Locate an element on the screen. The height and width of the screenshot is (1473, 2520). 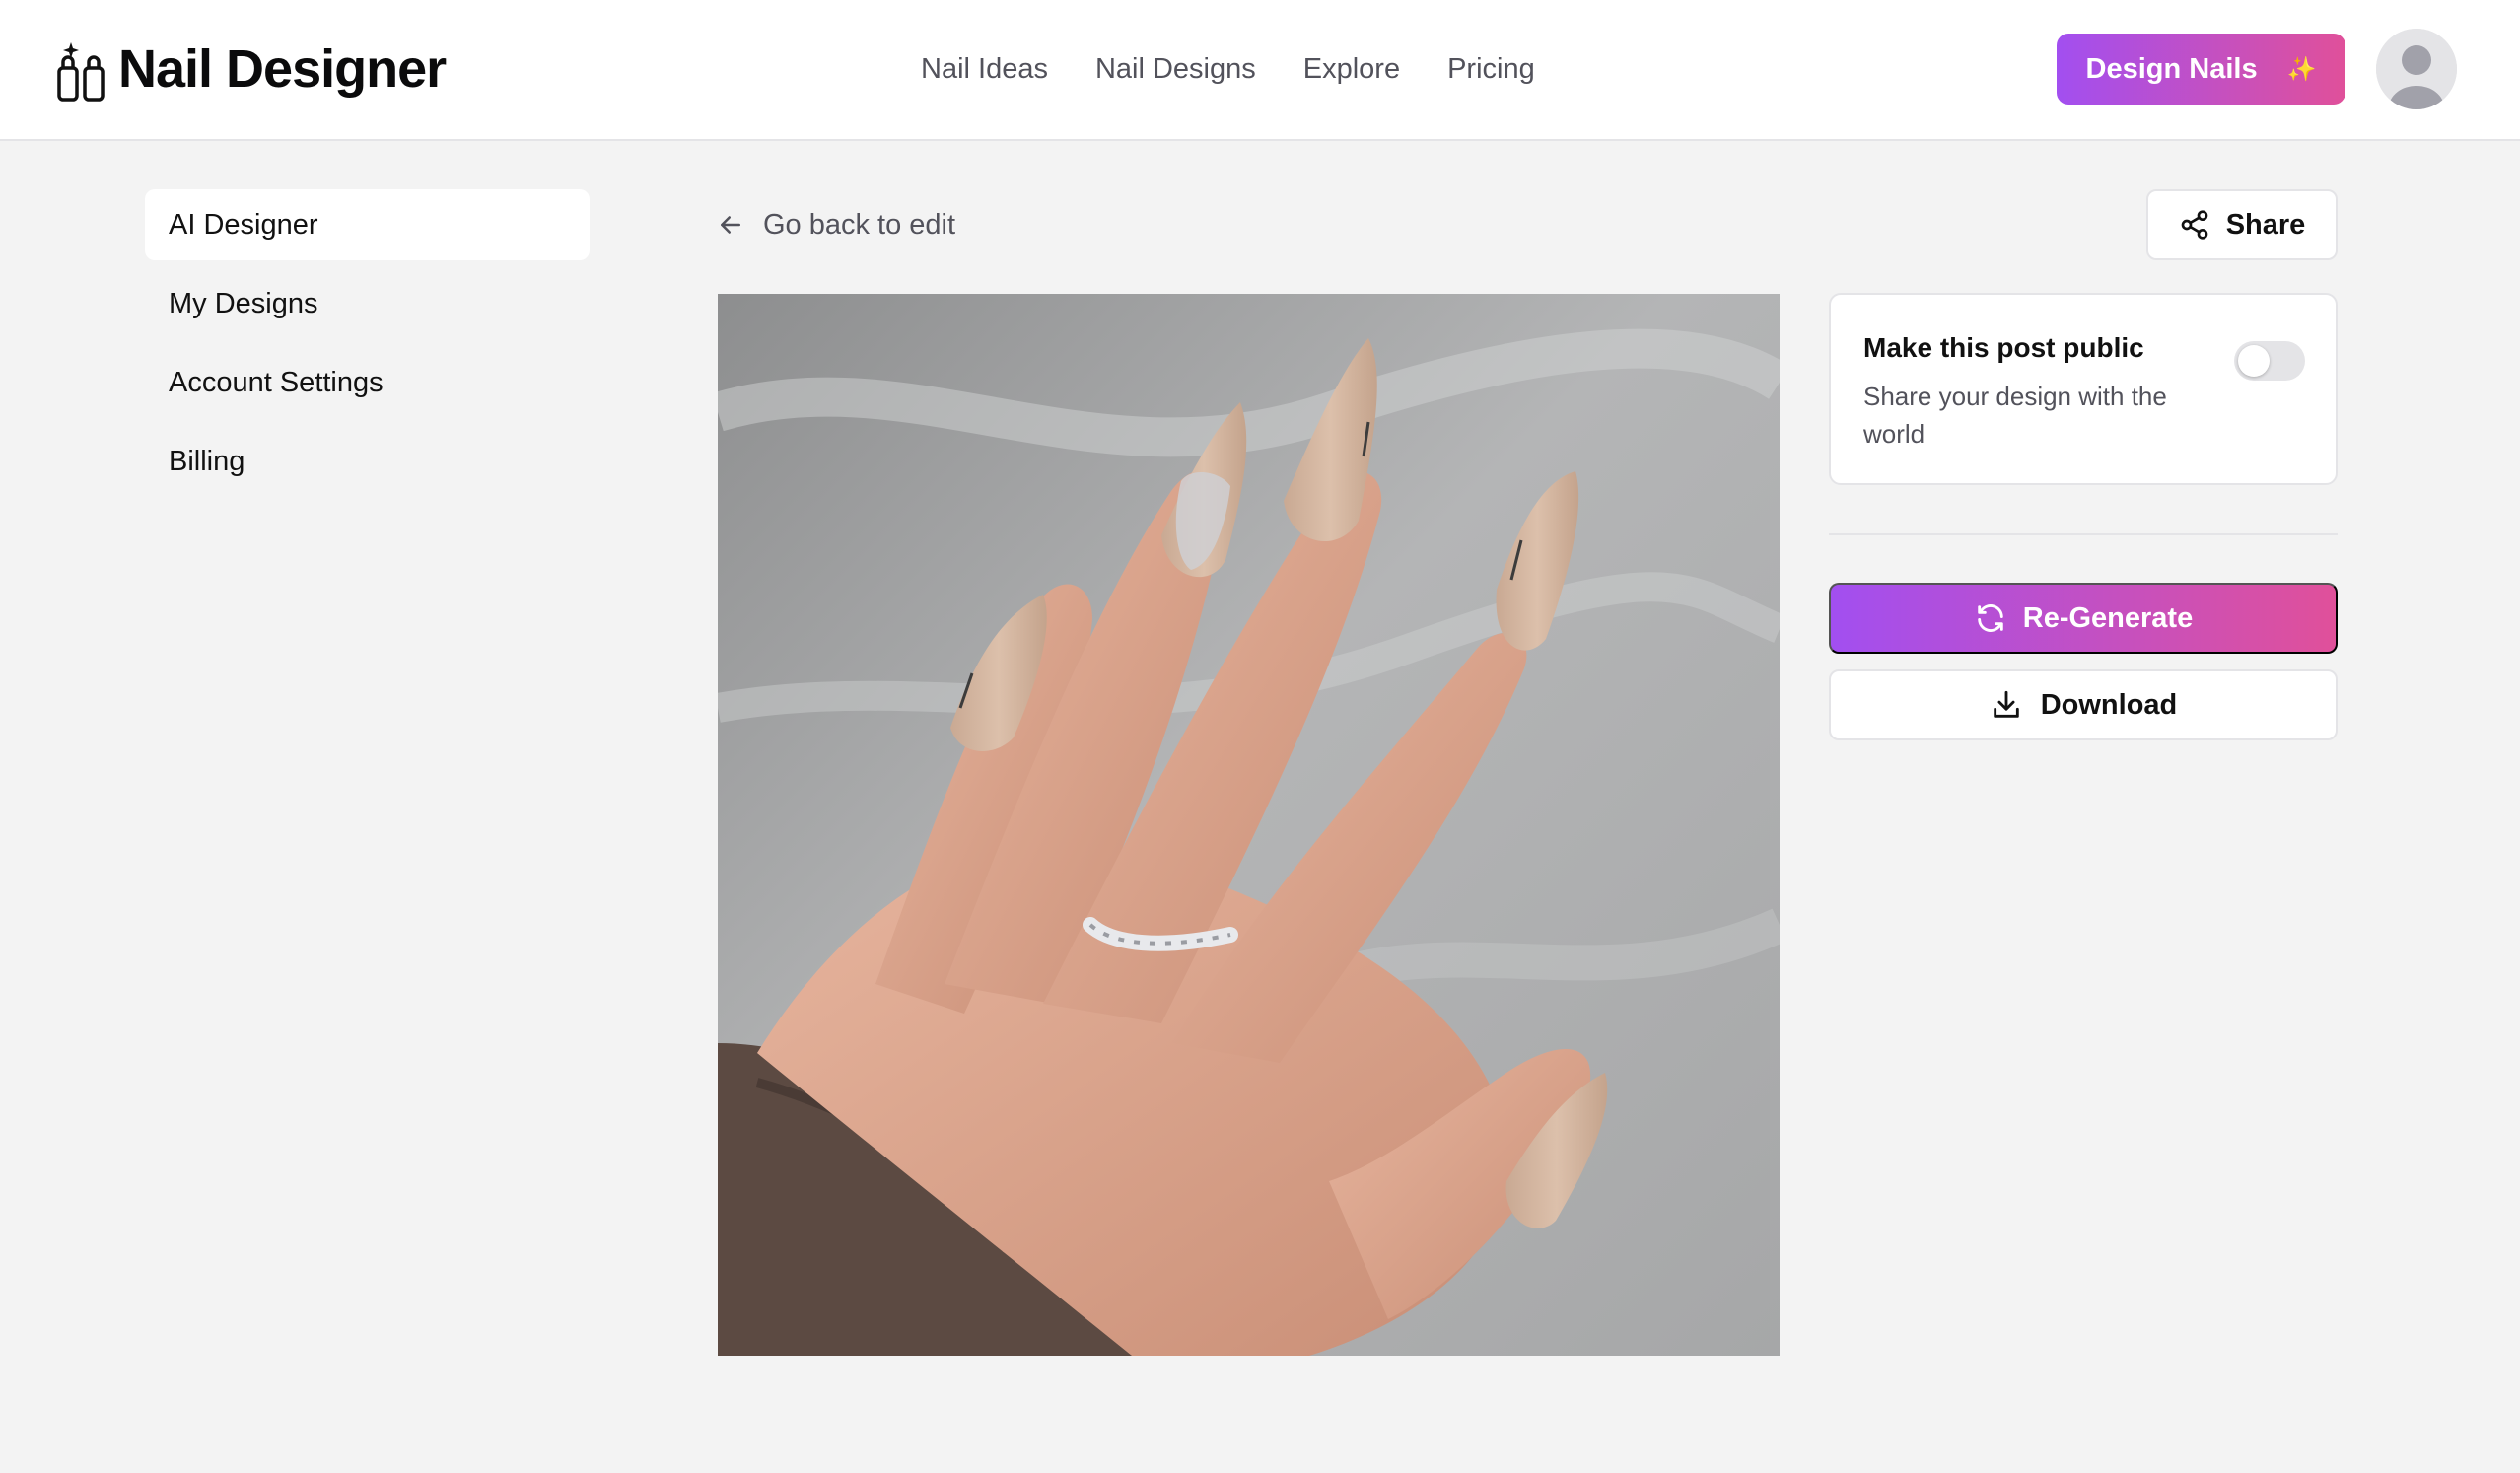
toggle-knob is located at coordinates (2254, 361).